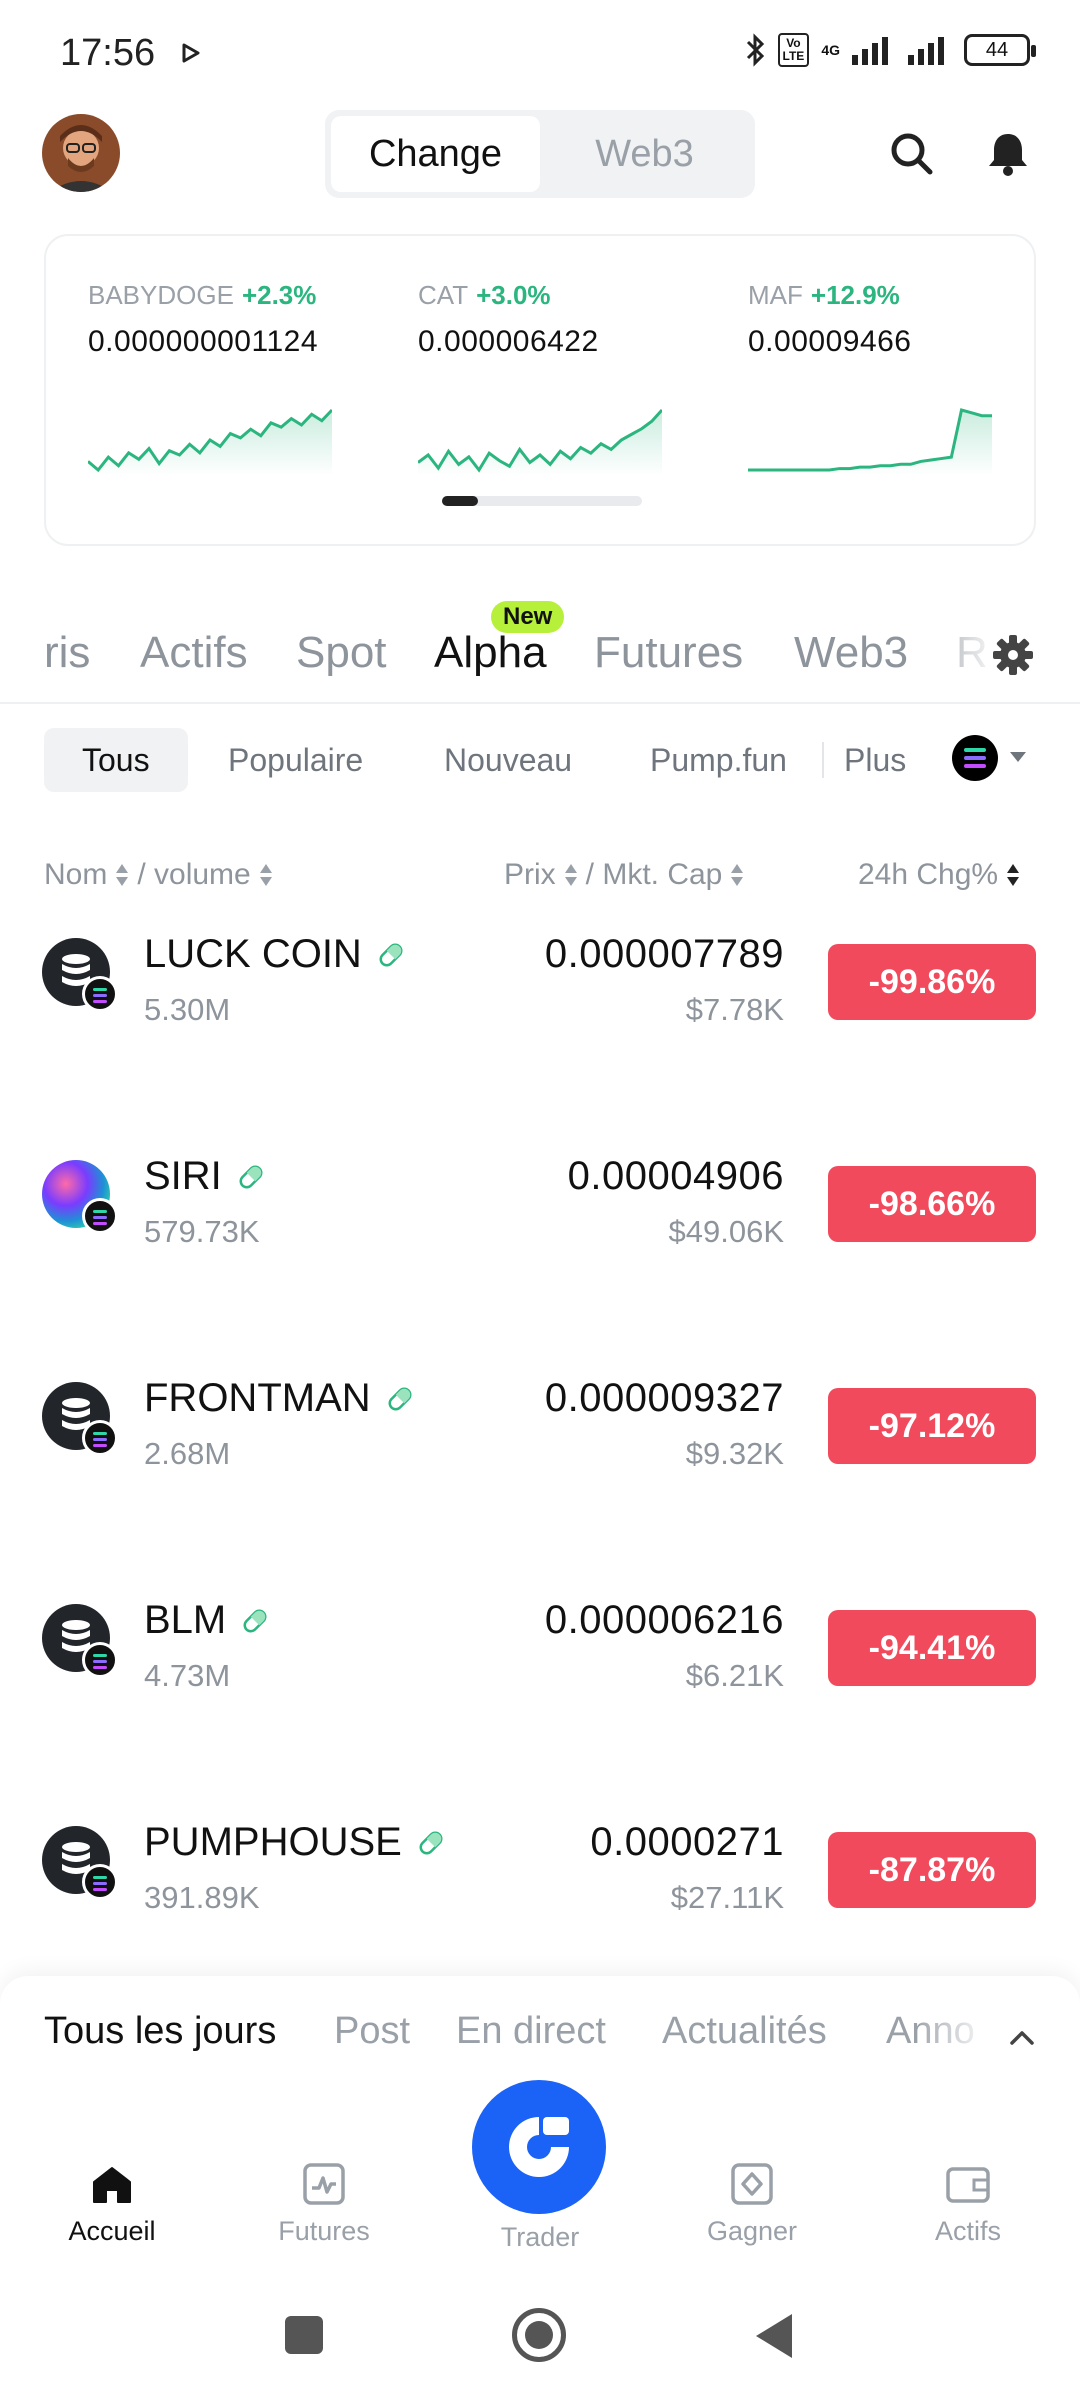 Image resolution: width=1080 pixels, height=2400 pixels. I want to click on nav-label: Futures, so click(324, 2231).